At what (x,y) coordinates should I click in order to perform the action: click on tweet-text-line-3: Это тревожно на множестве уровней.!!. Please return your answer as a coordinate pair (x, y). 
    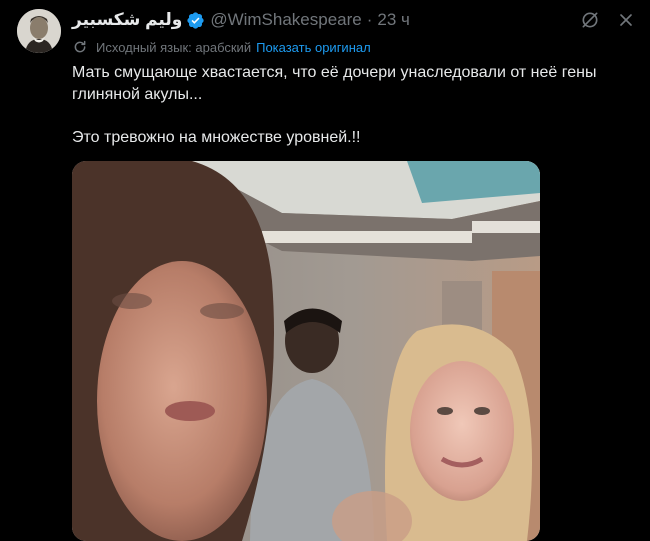
    Looking at the image, I should click on (216, 137).